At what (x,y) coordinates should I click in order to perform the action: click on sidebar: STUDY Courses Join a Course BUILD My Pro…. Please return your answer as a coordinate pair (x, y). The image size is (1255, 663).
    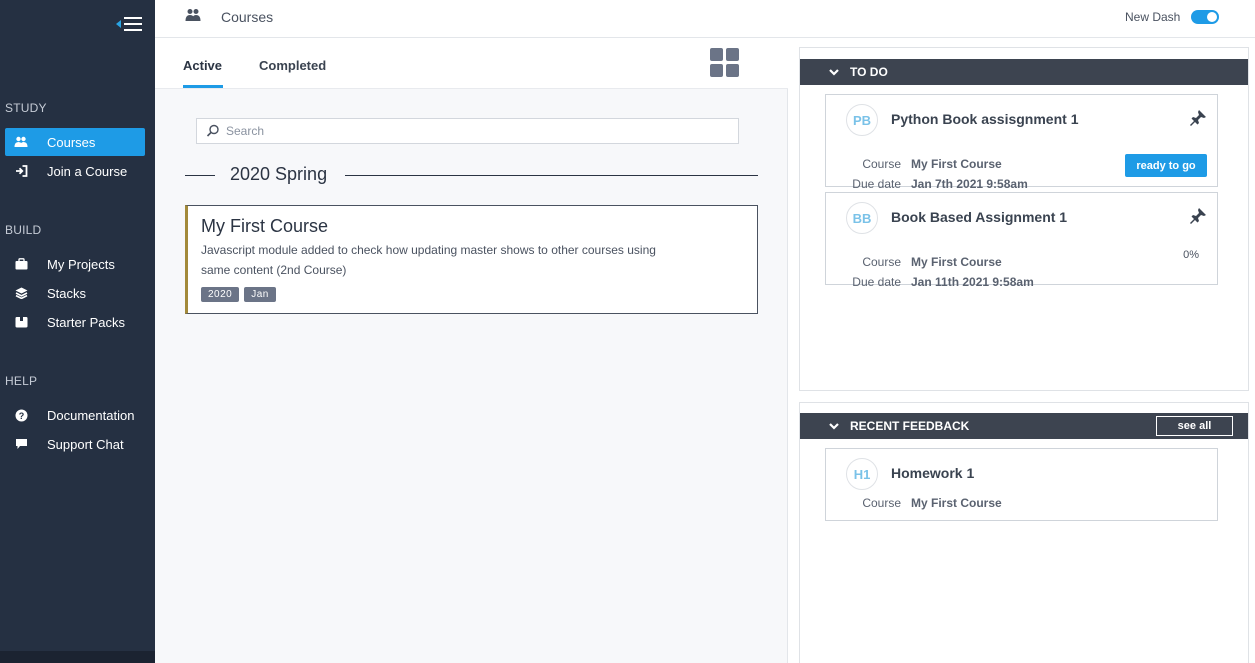
    Looking at the image, I should click on (77, 331).